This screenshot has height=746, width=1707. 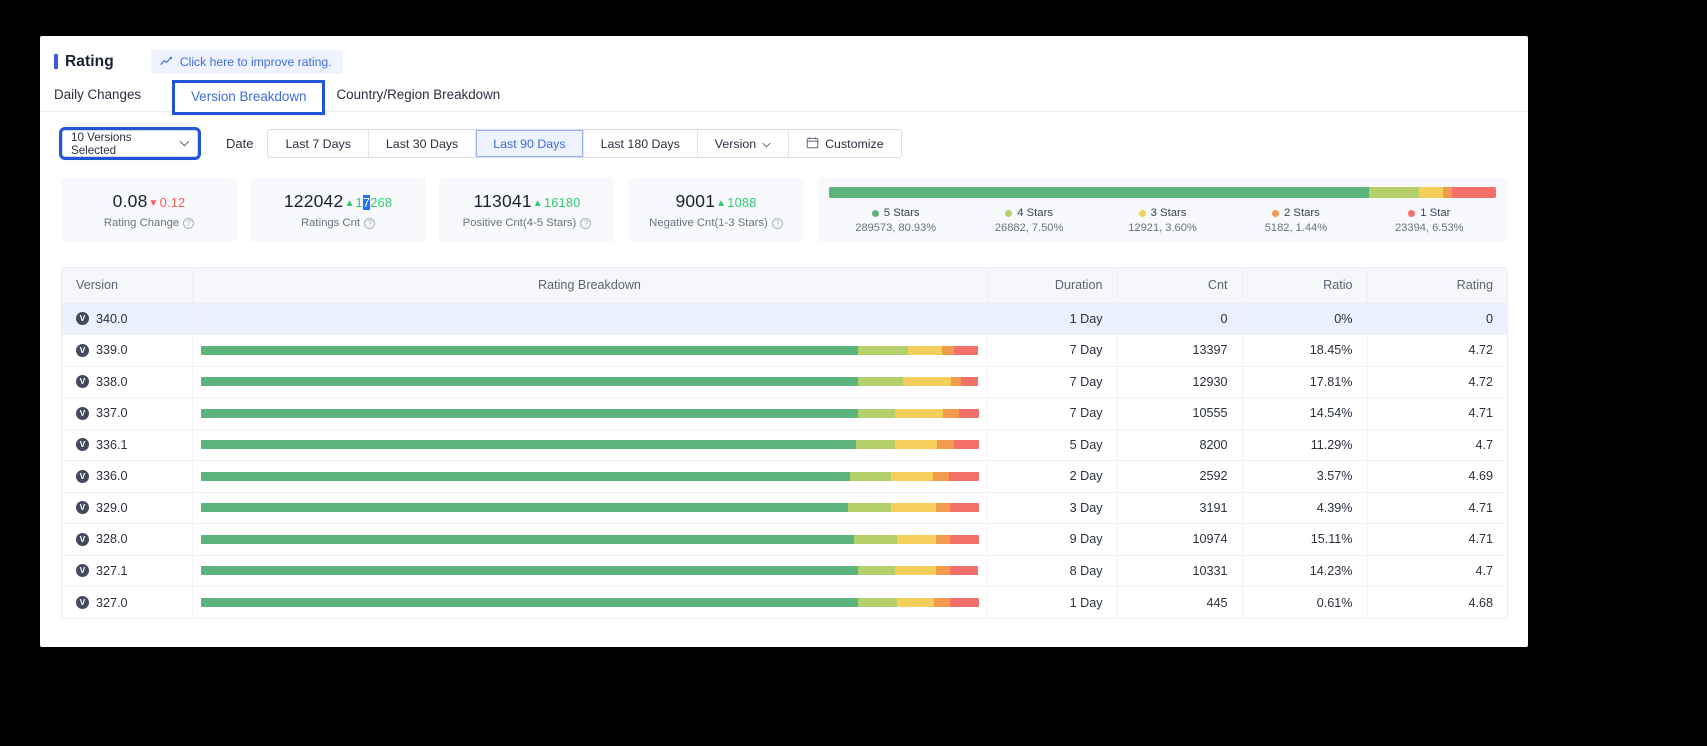 I want to click on tab-version-breakdown: Version Breakdown, so click(x=249, y=97).